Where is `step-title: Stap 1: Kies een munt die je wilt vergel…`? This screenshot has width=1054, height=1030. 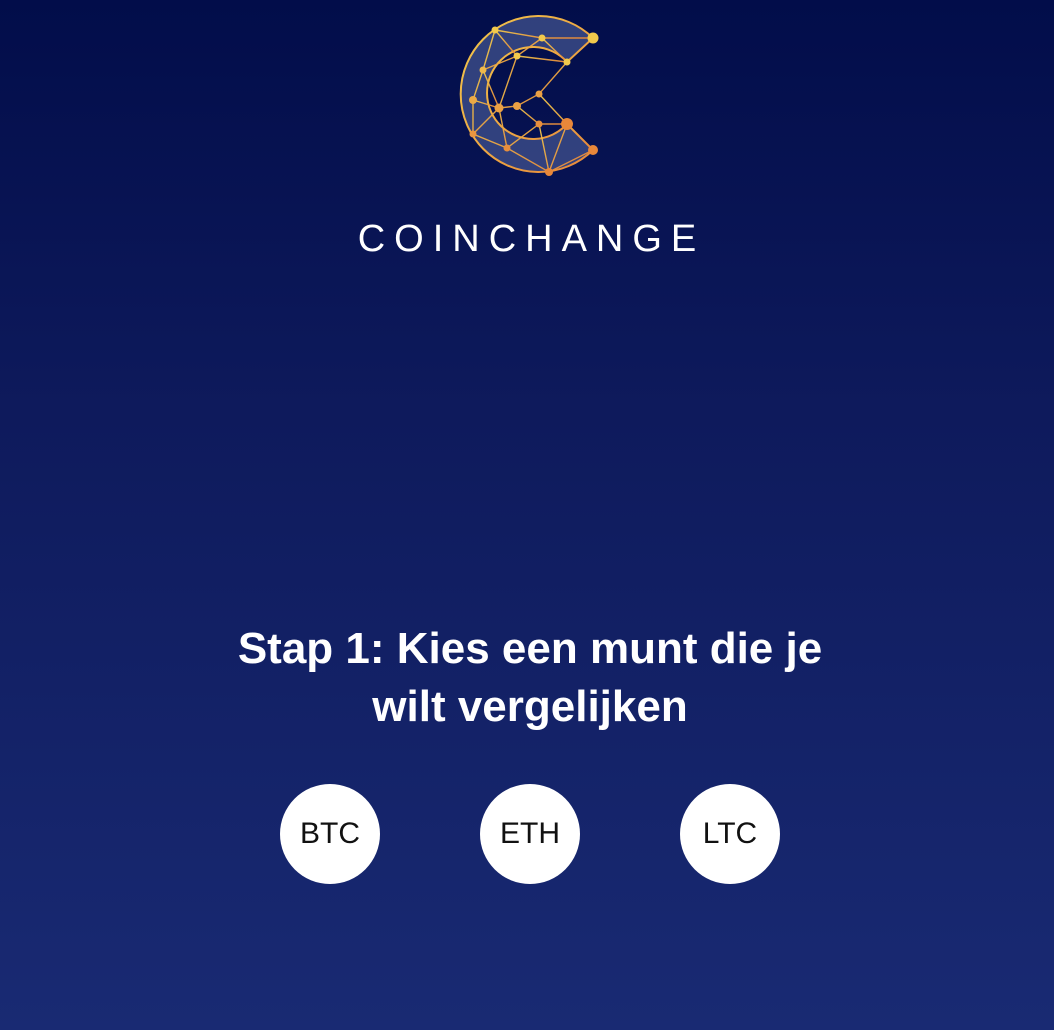 step-title: Stap 1: Kies een munt die je wilt vergel… is located at coordinates (530, 677).